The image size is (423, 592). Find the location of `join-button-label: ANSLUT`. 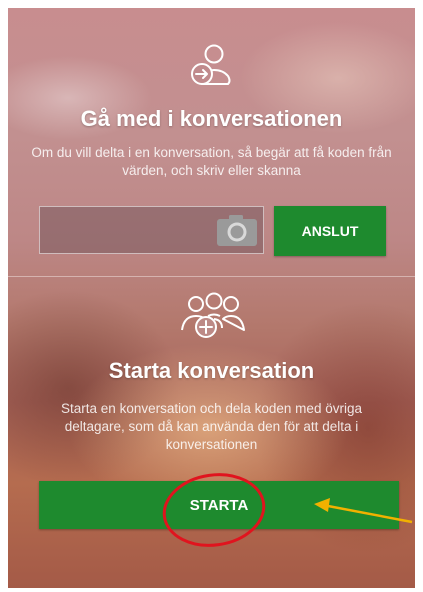

join-button-label: ANSLUT is located at coordinates (330, 231).